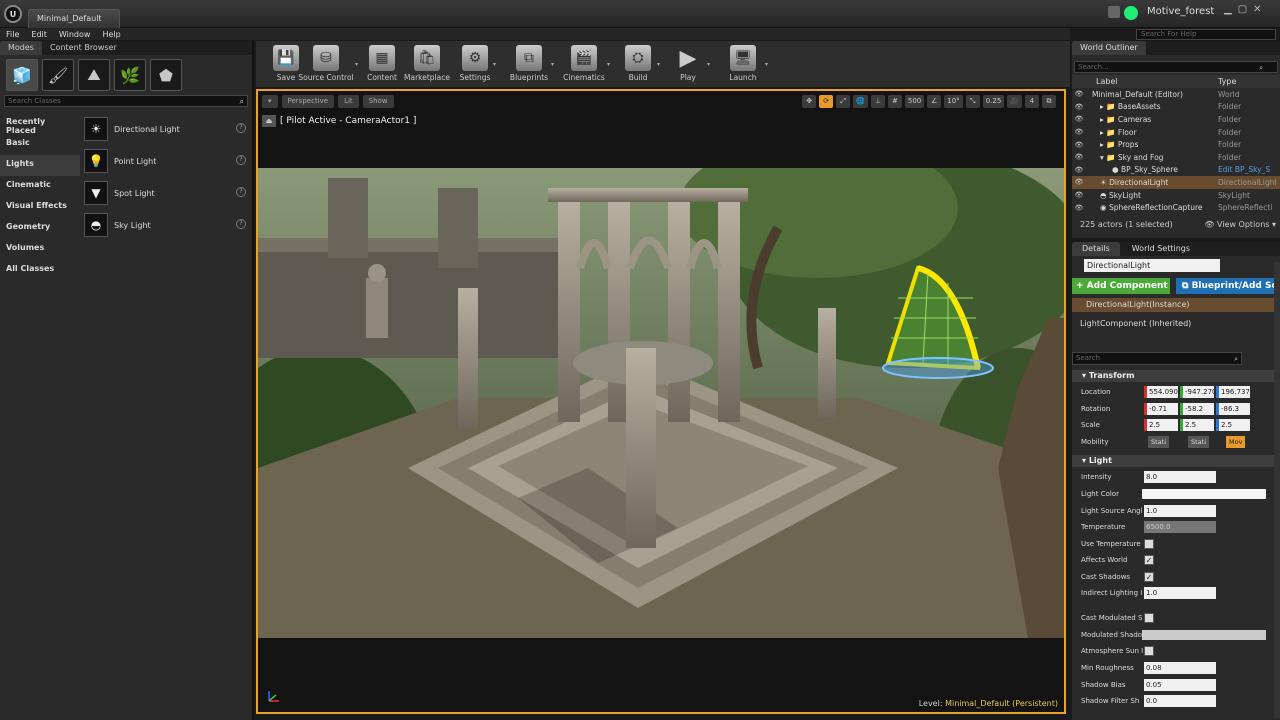 The image size is (1280, 720). What do you see at coordinates (1277, 490) in the screenshot?
I see `details-scrollbar` at bounding box center [1277, 490].